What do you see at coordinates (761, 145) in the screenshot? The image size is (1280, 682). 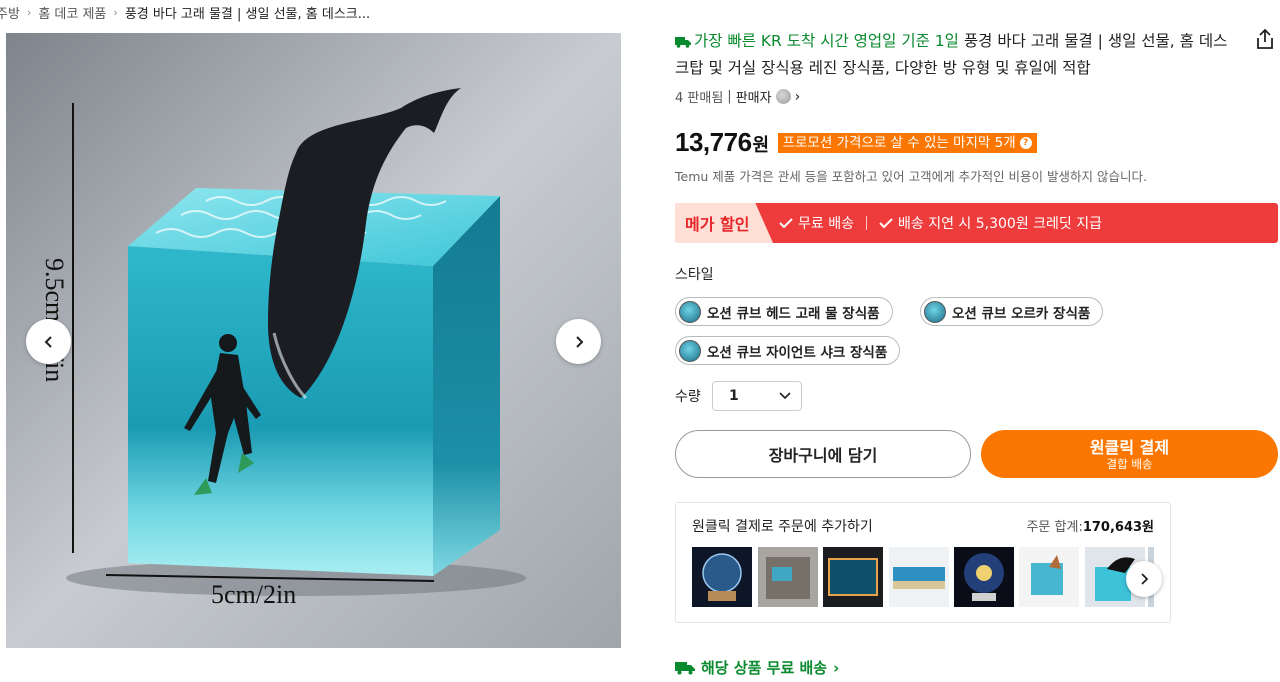 I see `price-currency: 원` at bounding box center [761, 145].